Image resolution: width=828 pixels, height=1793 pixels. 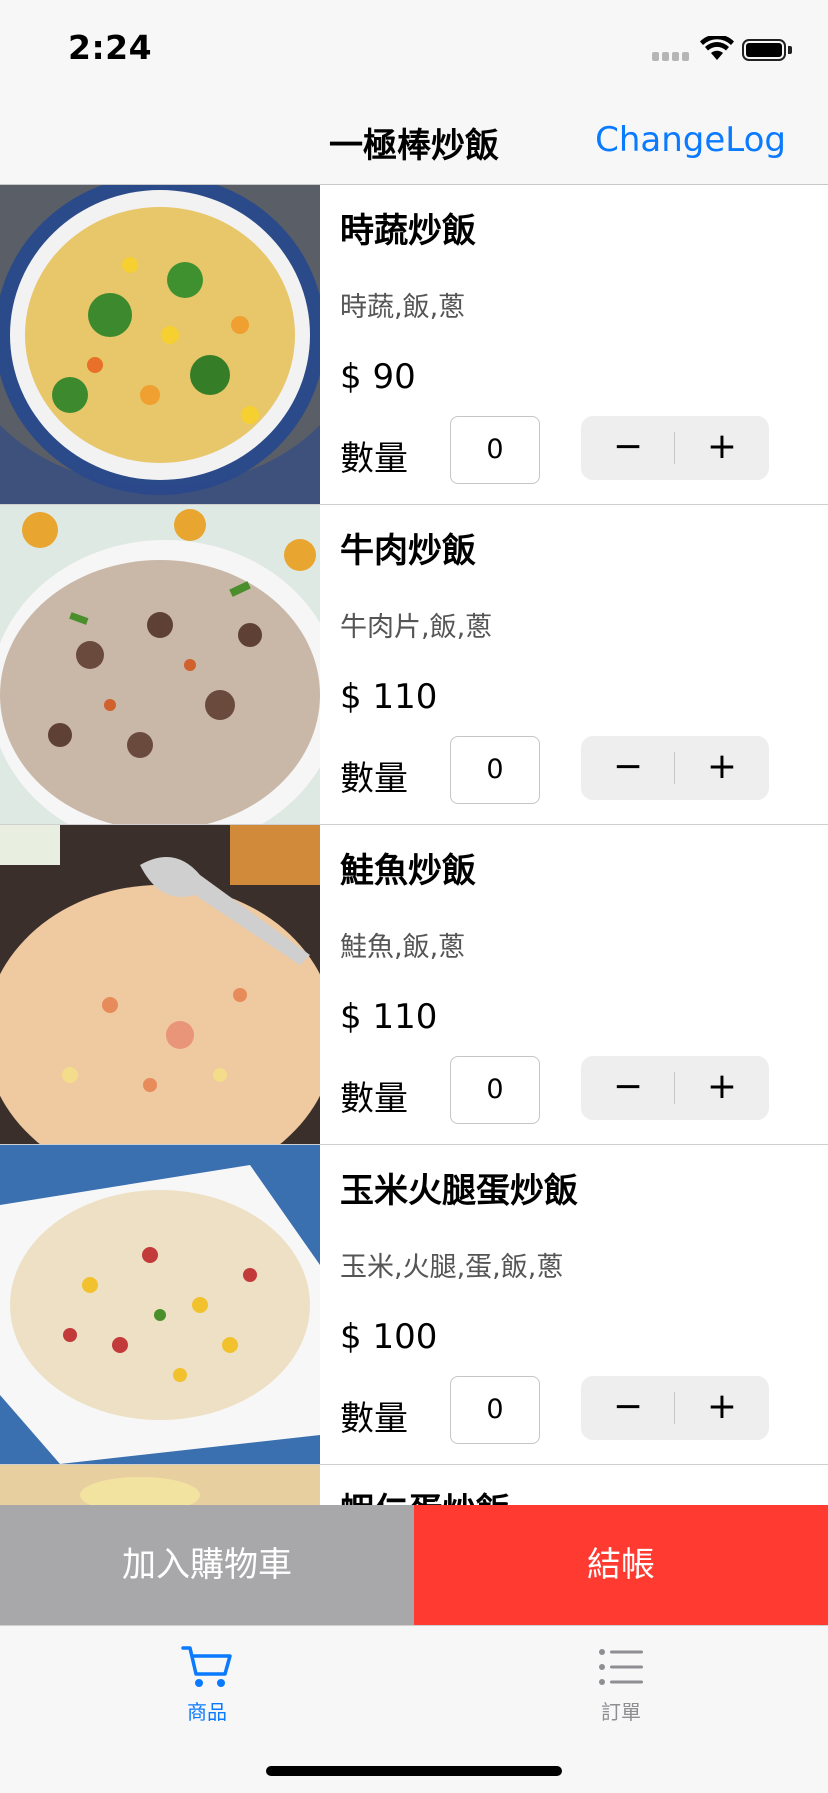 What do you see at coordinates (621, 1712) in the screenshot?
I see `tab-label: 訂單` at bounding box center [621, 1712].